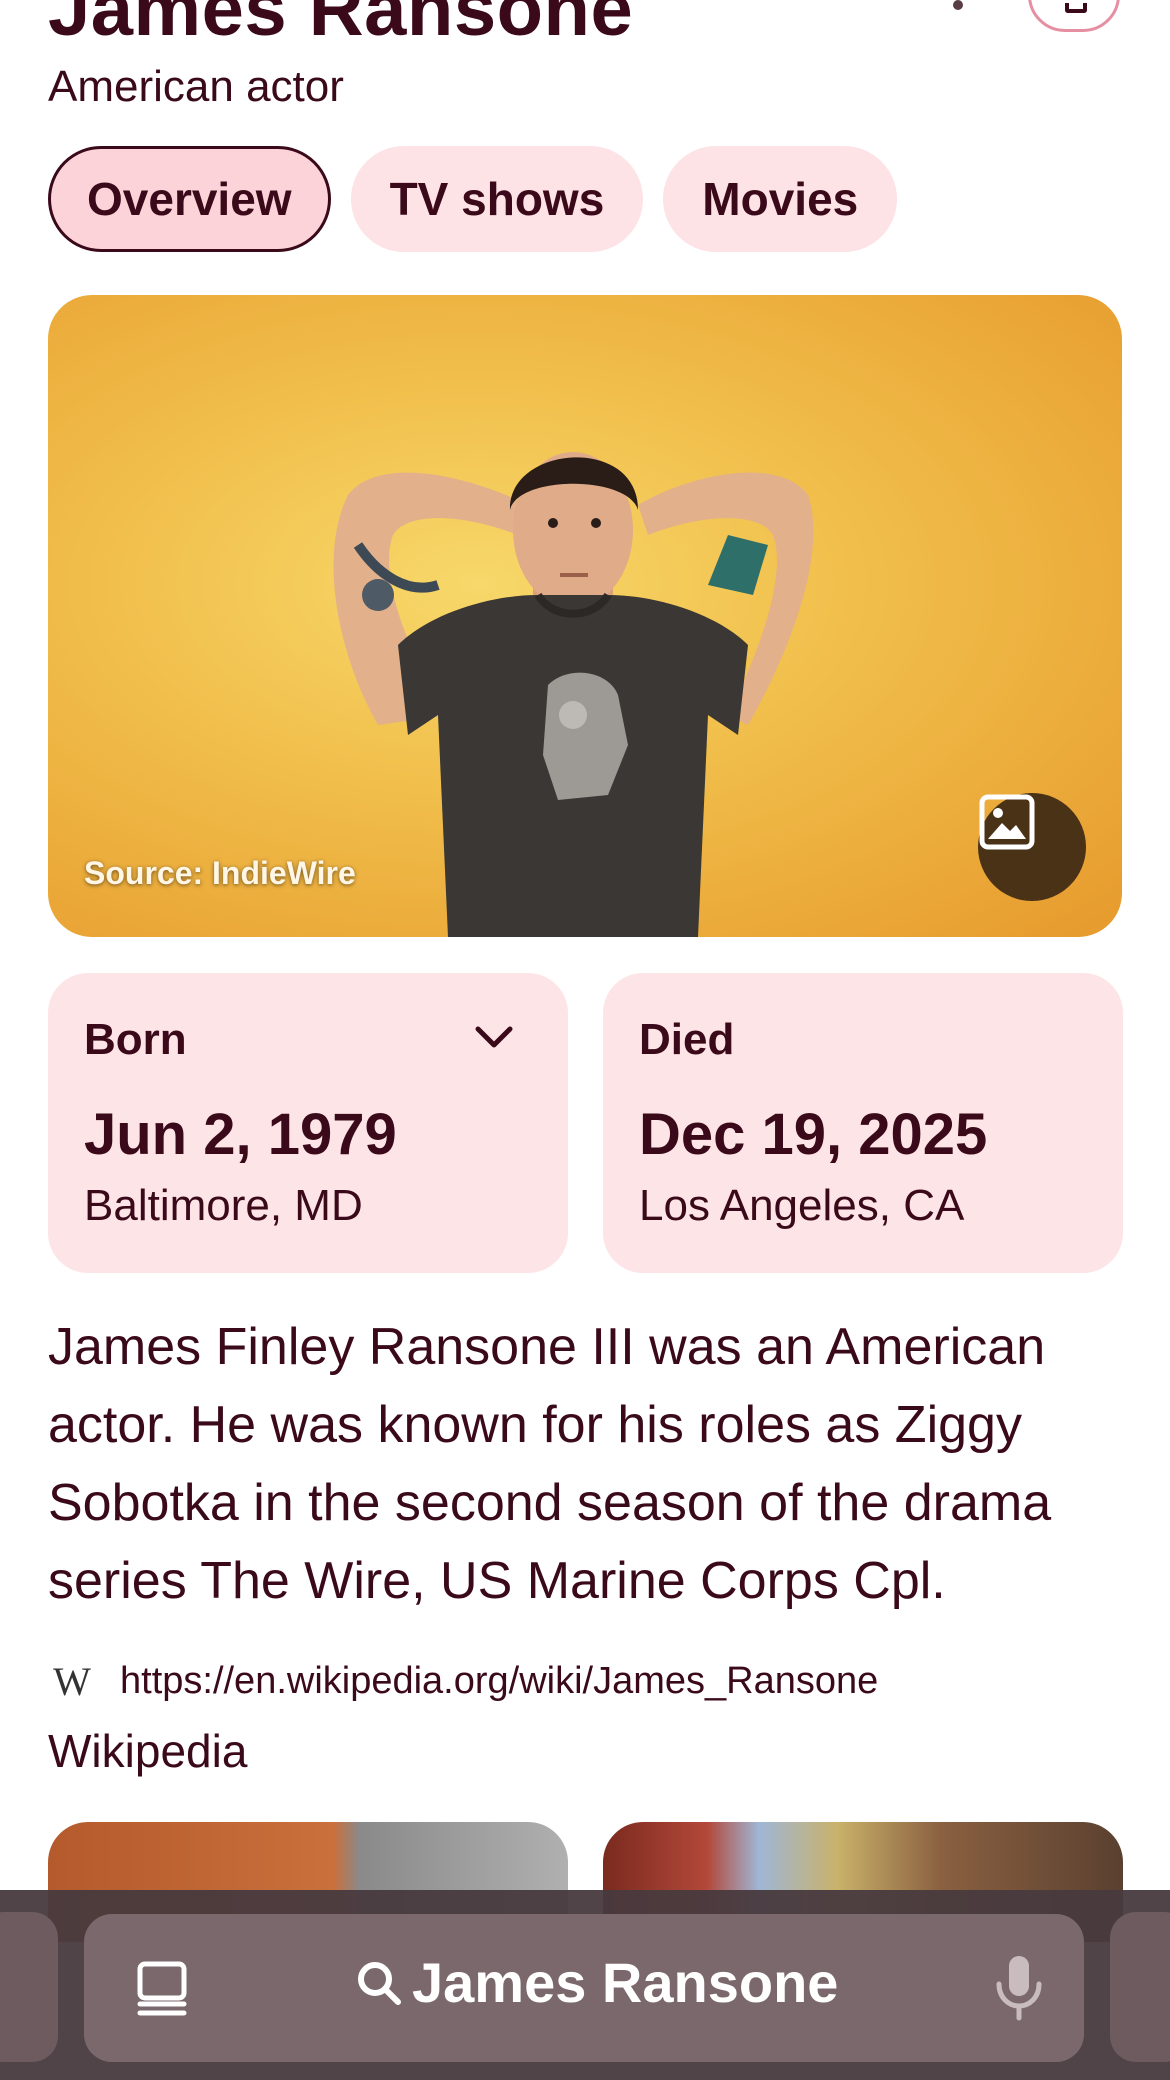  I want to click on previous-tab-preview, so click(29, 1987).